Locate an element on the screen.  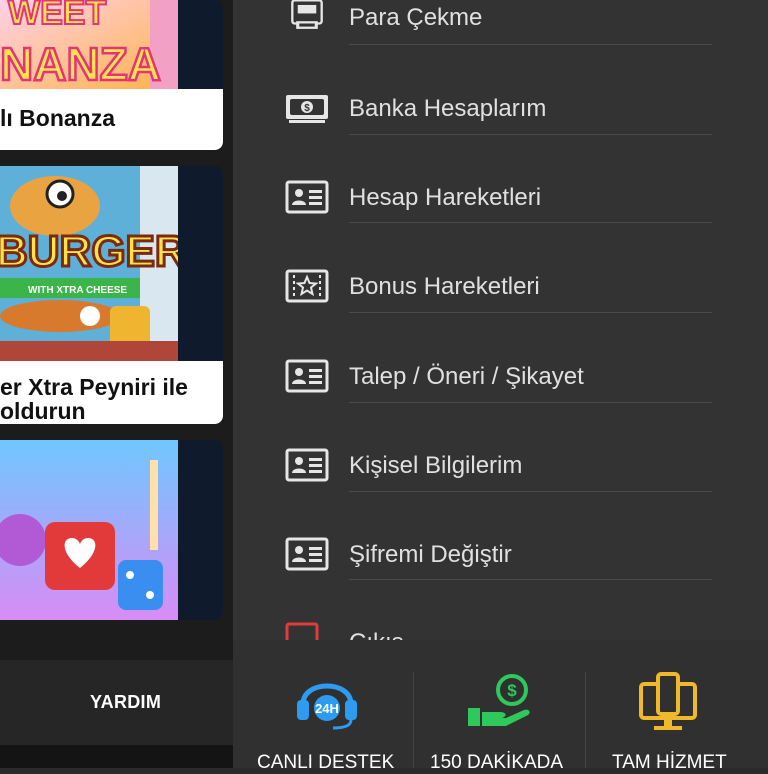
game-card is located at coordinates (111, 530).